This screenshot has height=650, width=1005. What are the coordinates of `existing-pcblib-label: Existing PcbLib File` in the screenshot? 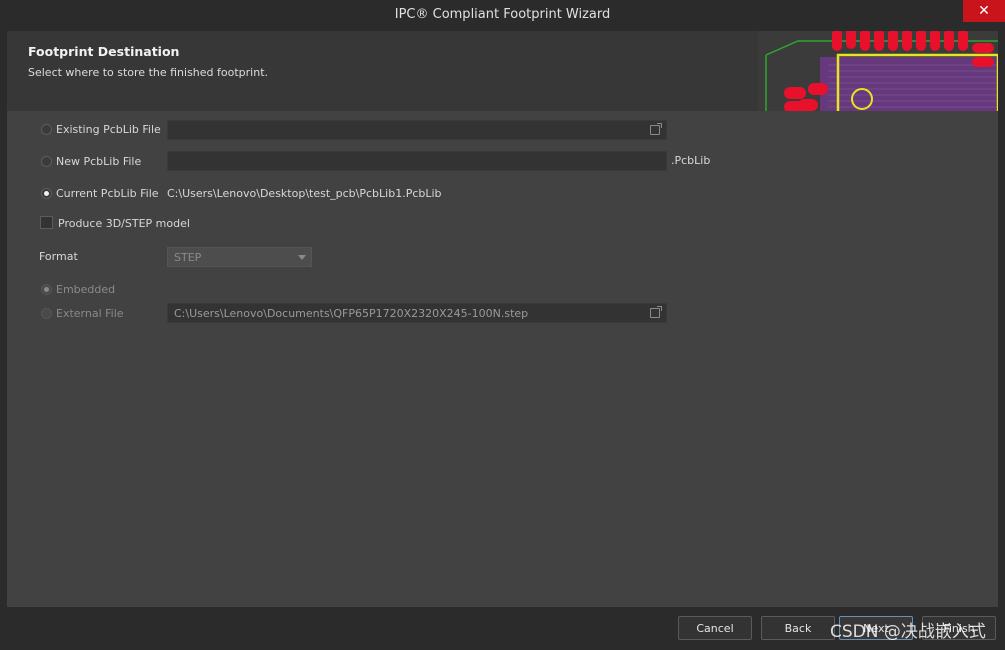 It's located at (108, 129).